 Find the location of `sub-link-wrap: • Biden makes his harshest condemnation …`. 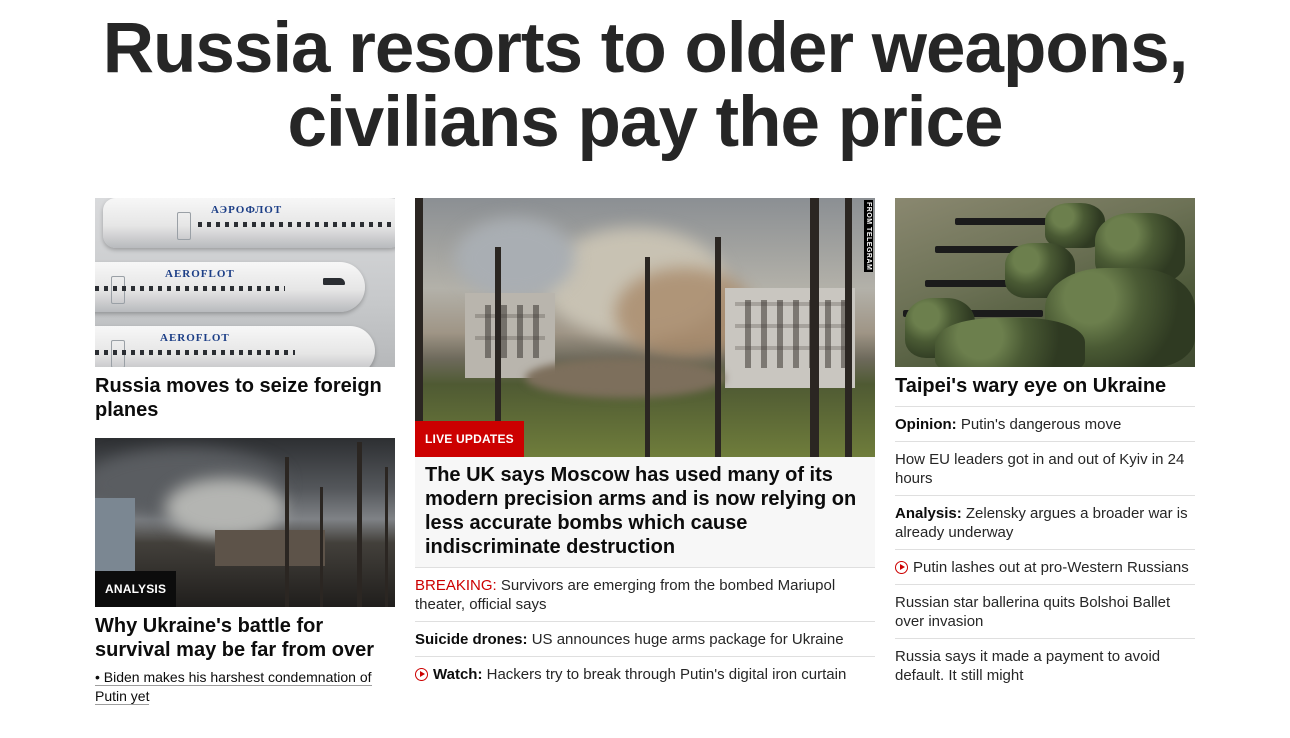

sub-link-wrap: • Biden makes his harshest condemnation … is located at coordinates (240, 687).